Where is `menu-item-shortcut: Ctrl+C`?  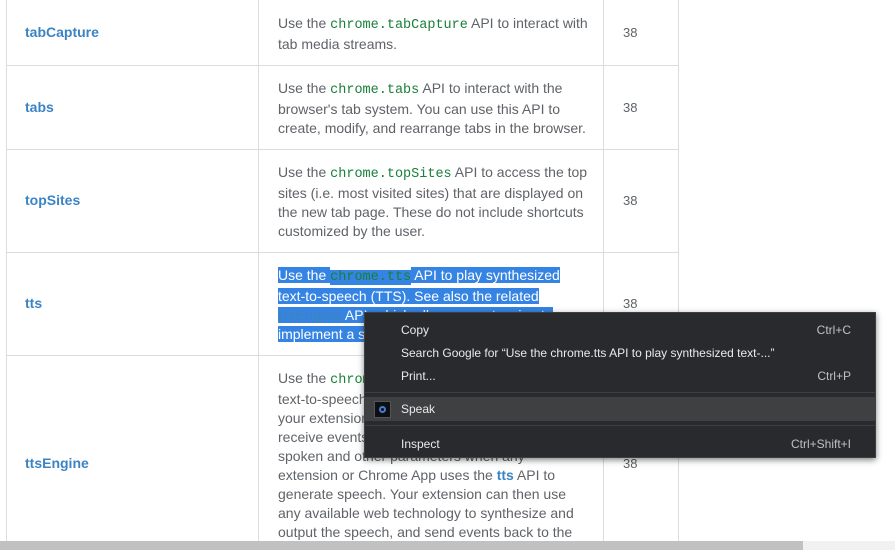
menu-item-shortcut: Ctrl+C is located at coordinates (833, 330).